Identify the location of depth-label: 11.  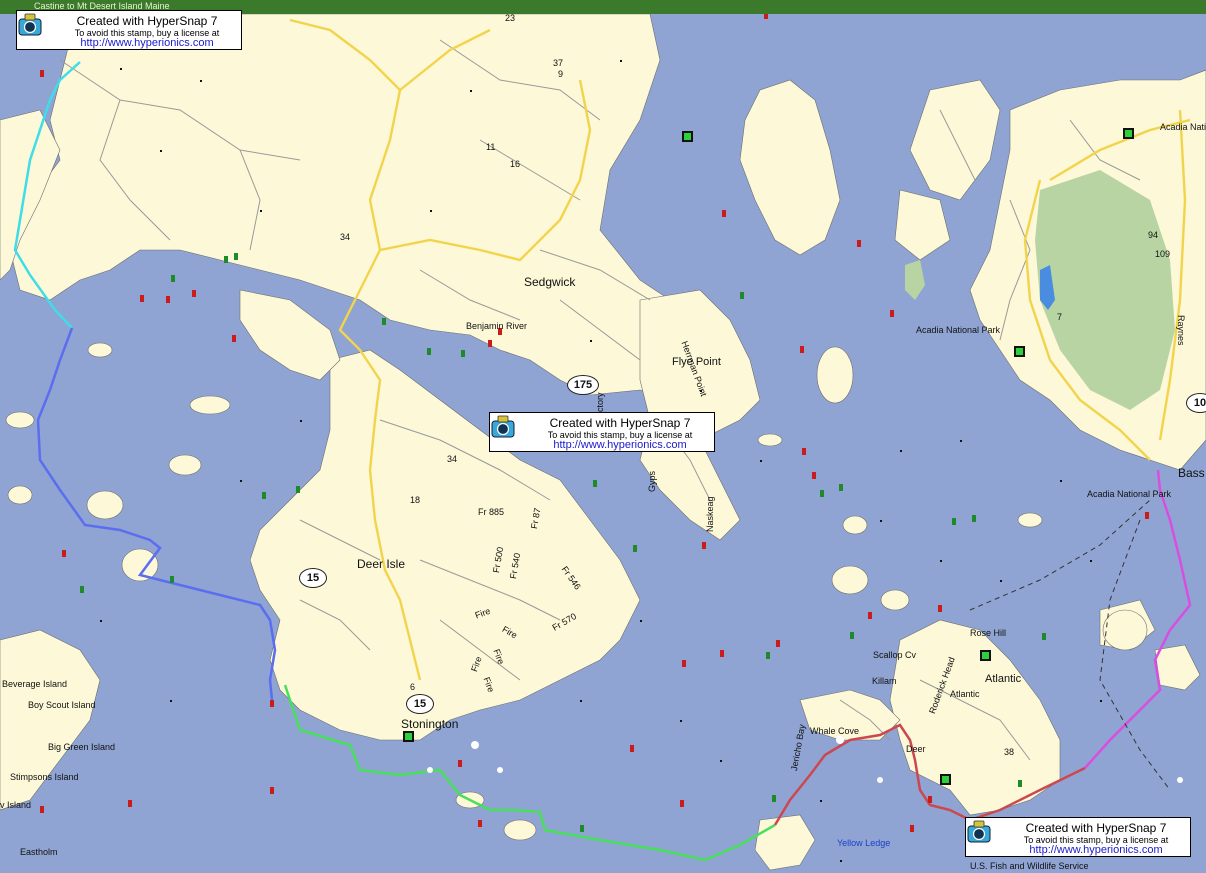
(491, 147).